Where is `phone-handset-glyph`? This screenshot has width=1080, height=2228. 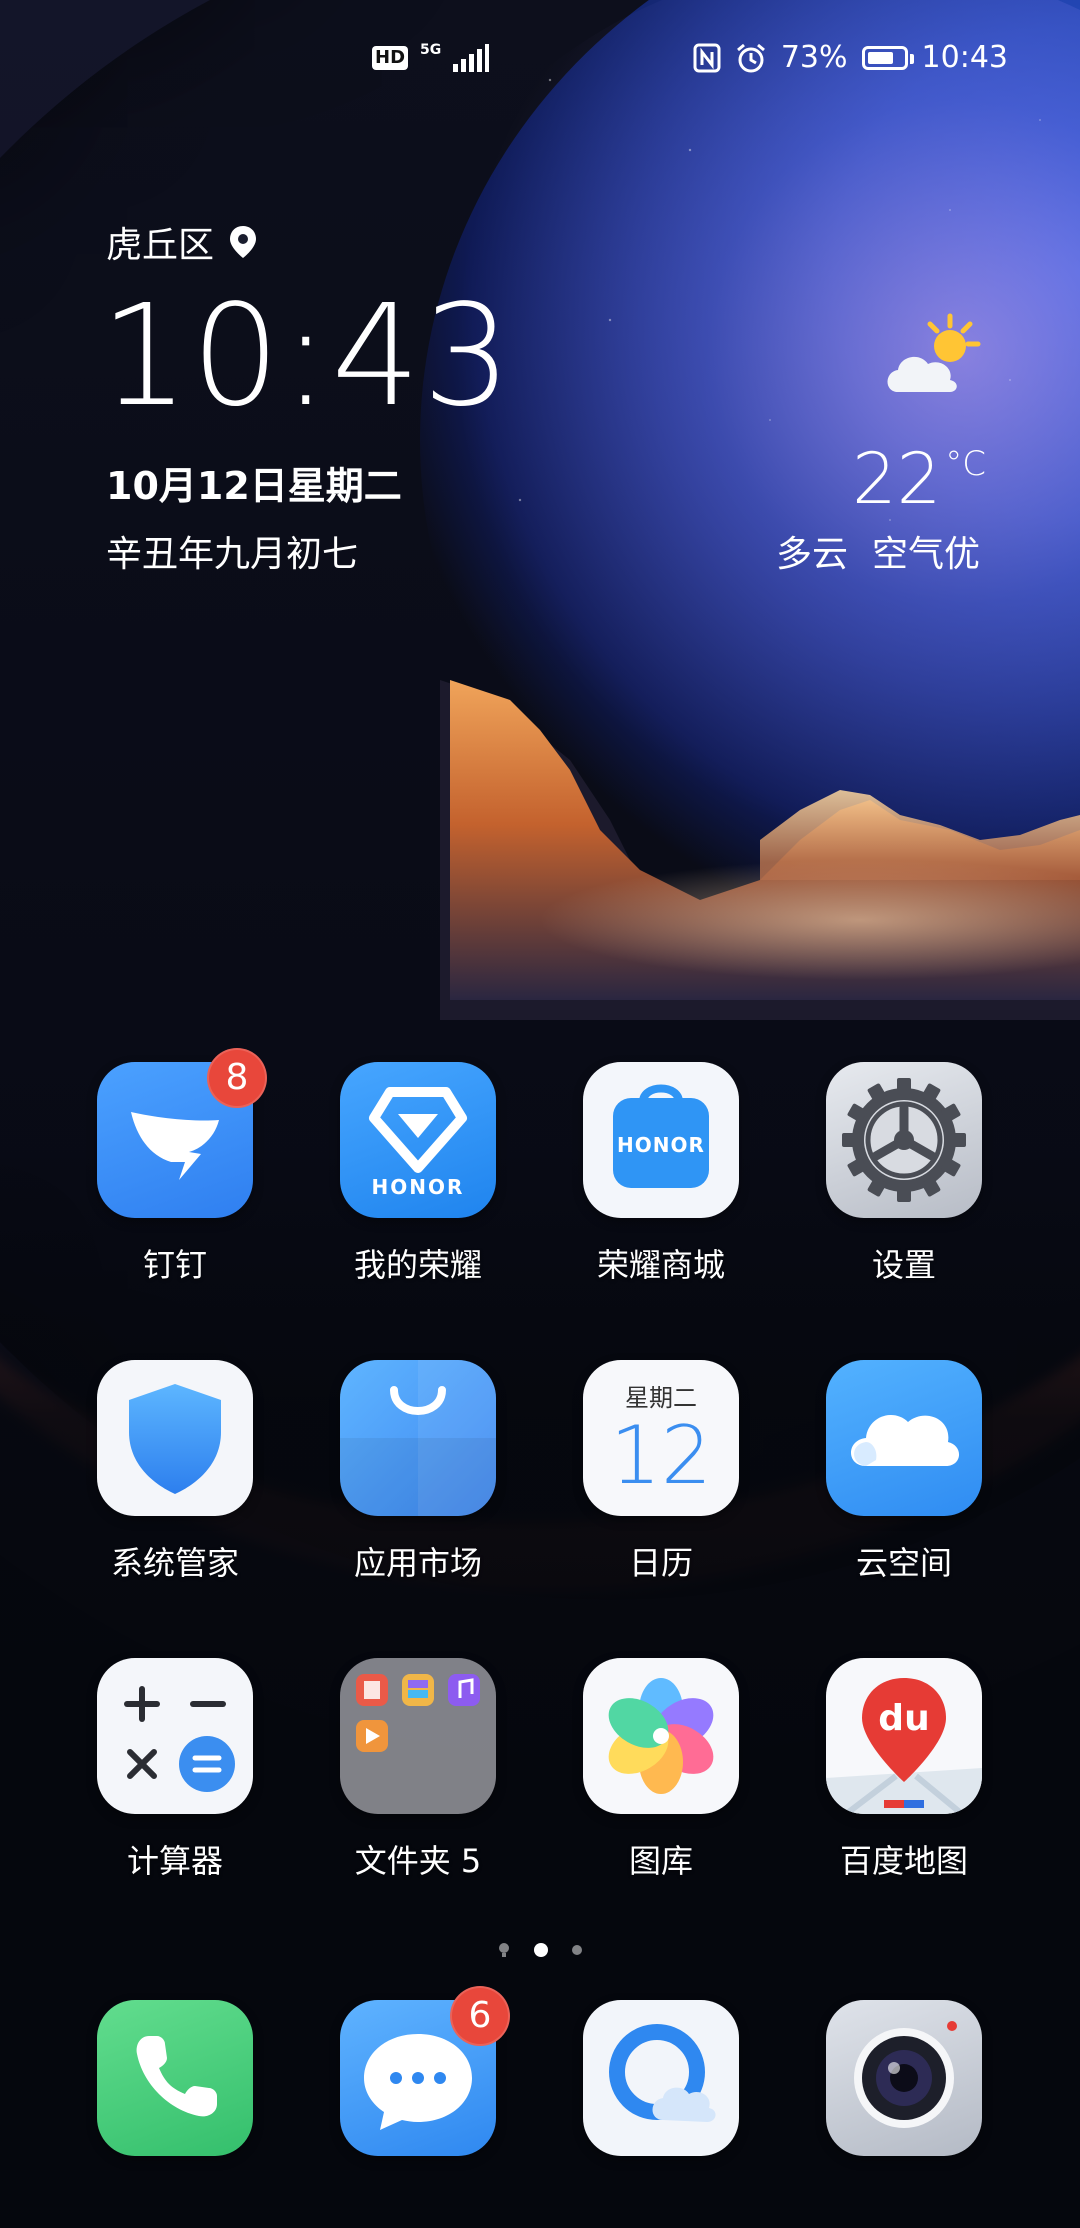
phone-handset-glyph is located at coordinates (176, 2076).